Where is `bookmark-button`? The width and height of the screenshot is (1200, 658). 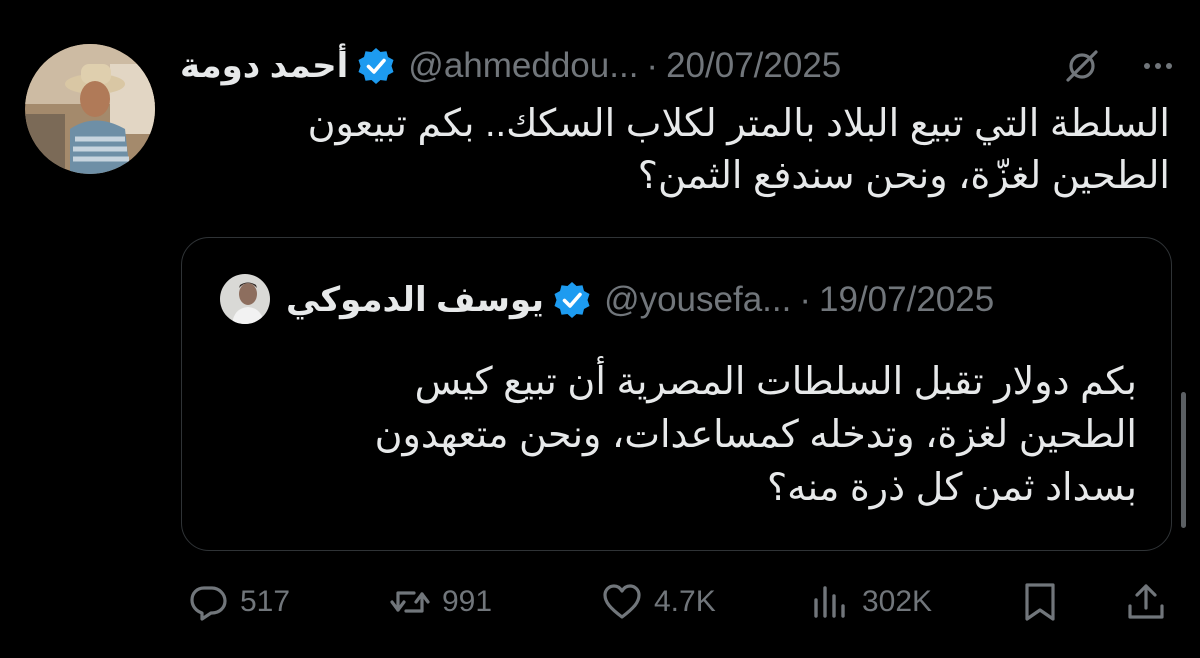 bookmark-button is located at coordinates (1045, 602).